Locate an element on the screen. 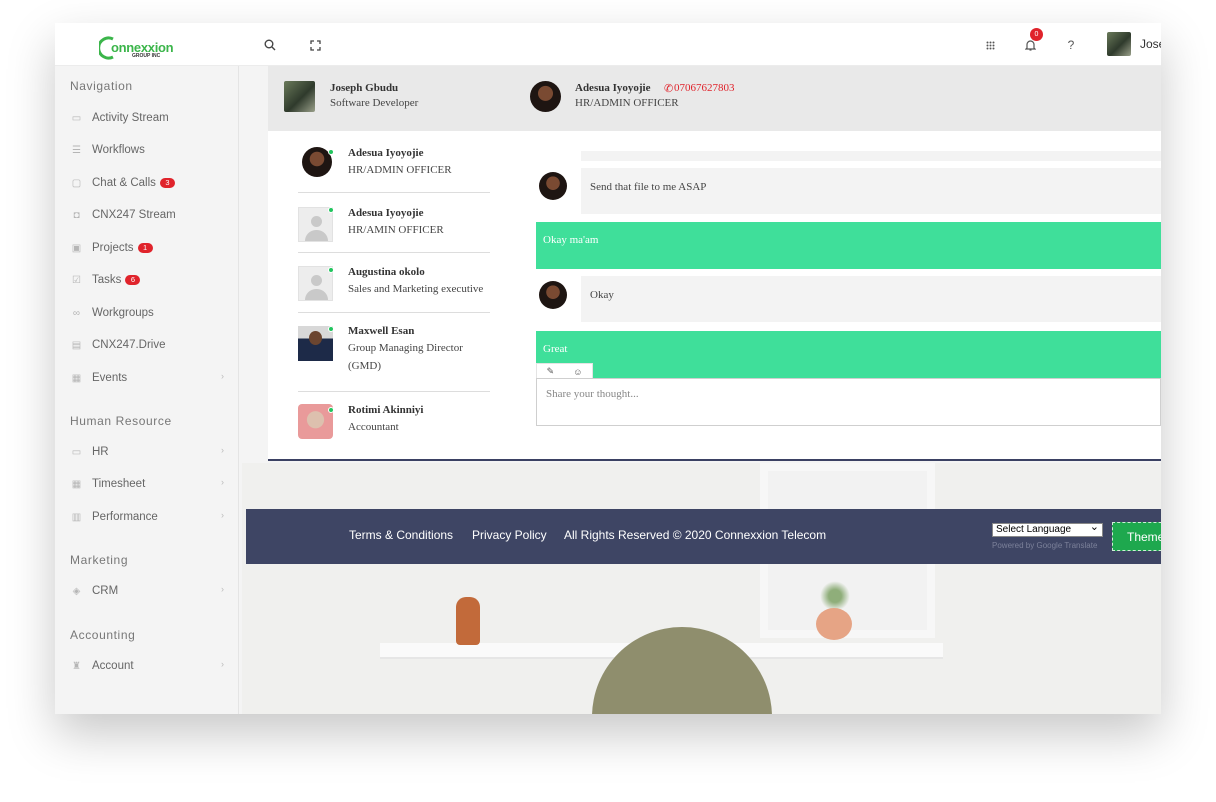  sidebar-item-label: Tasks is located at coordinates (107, 280).